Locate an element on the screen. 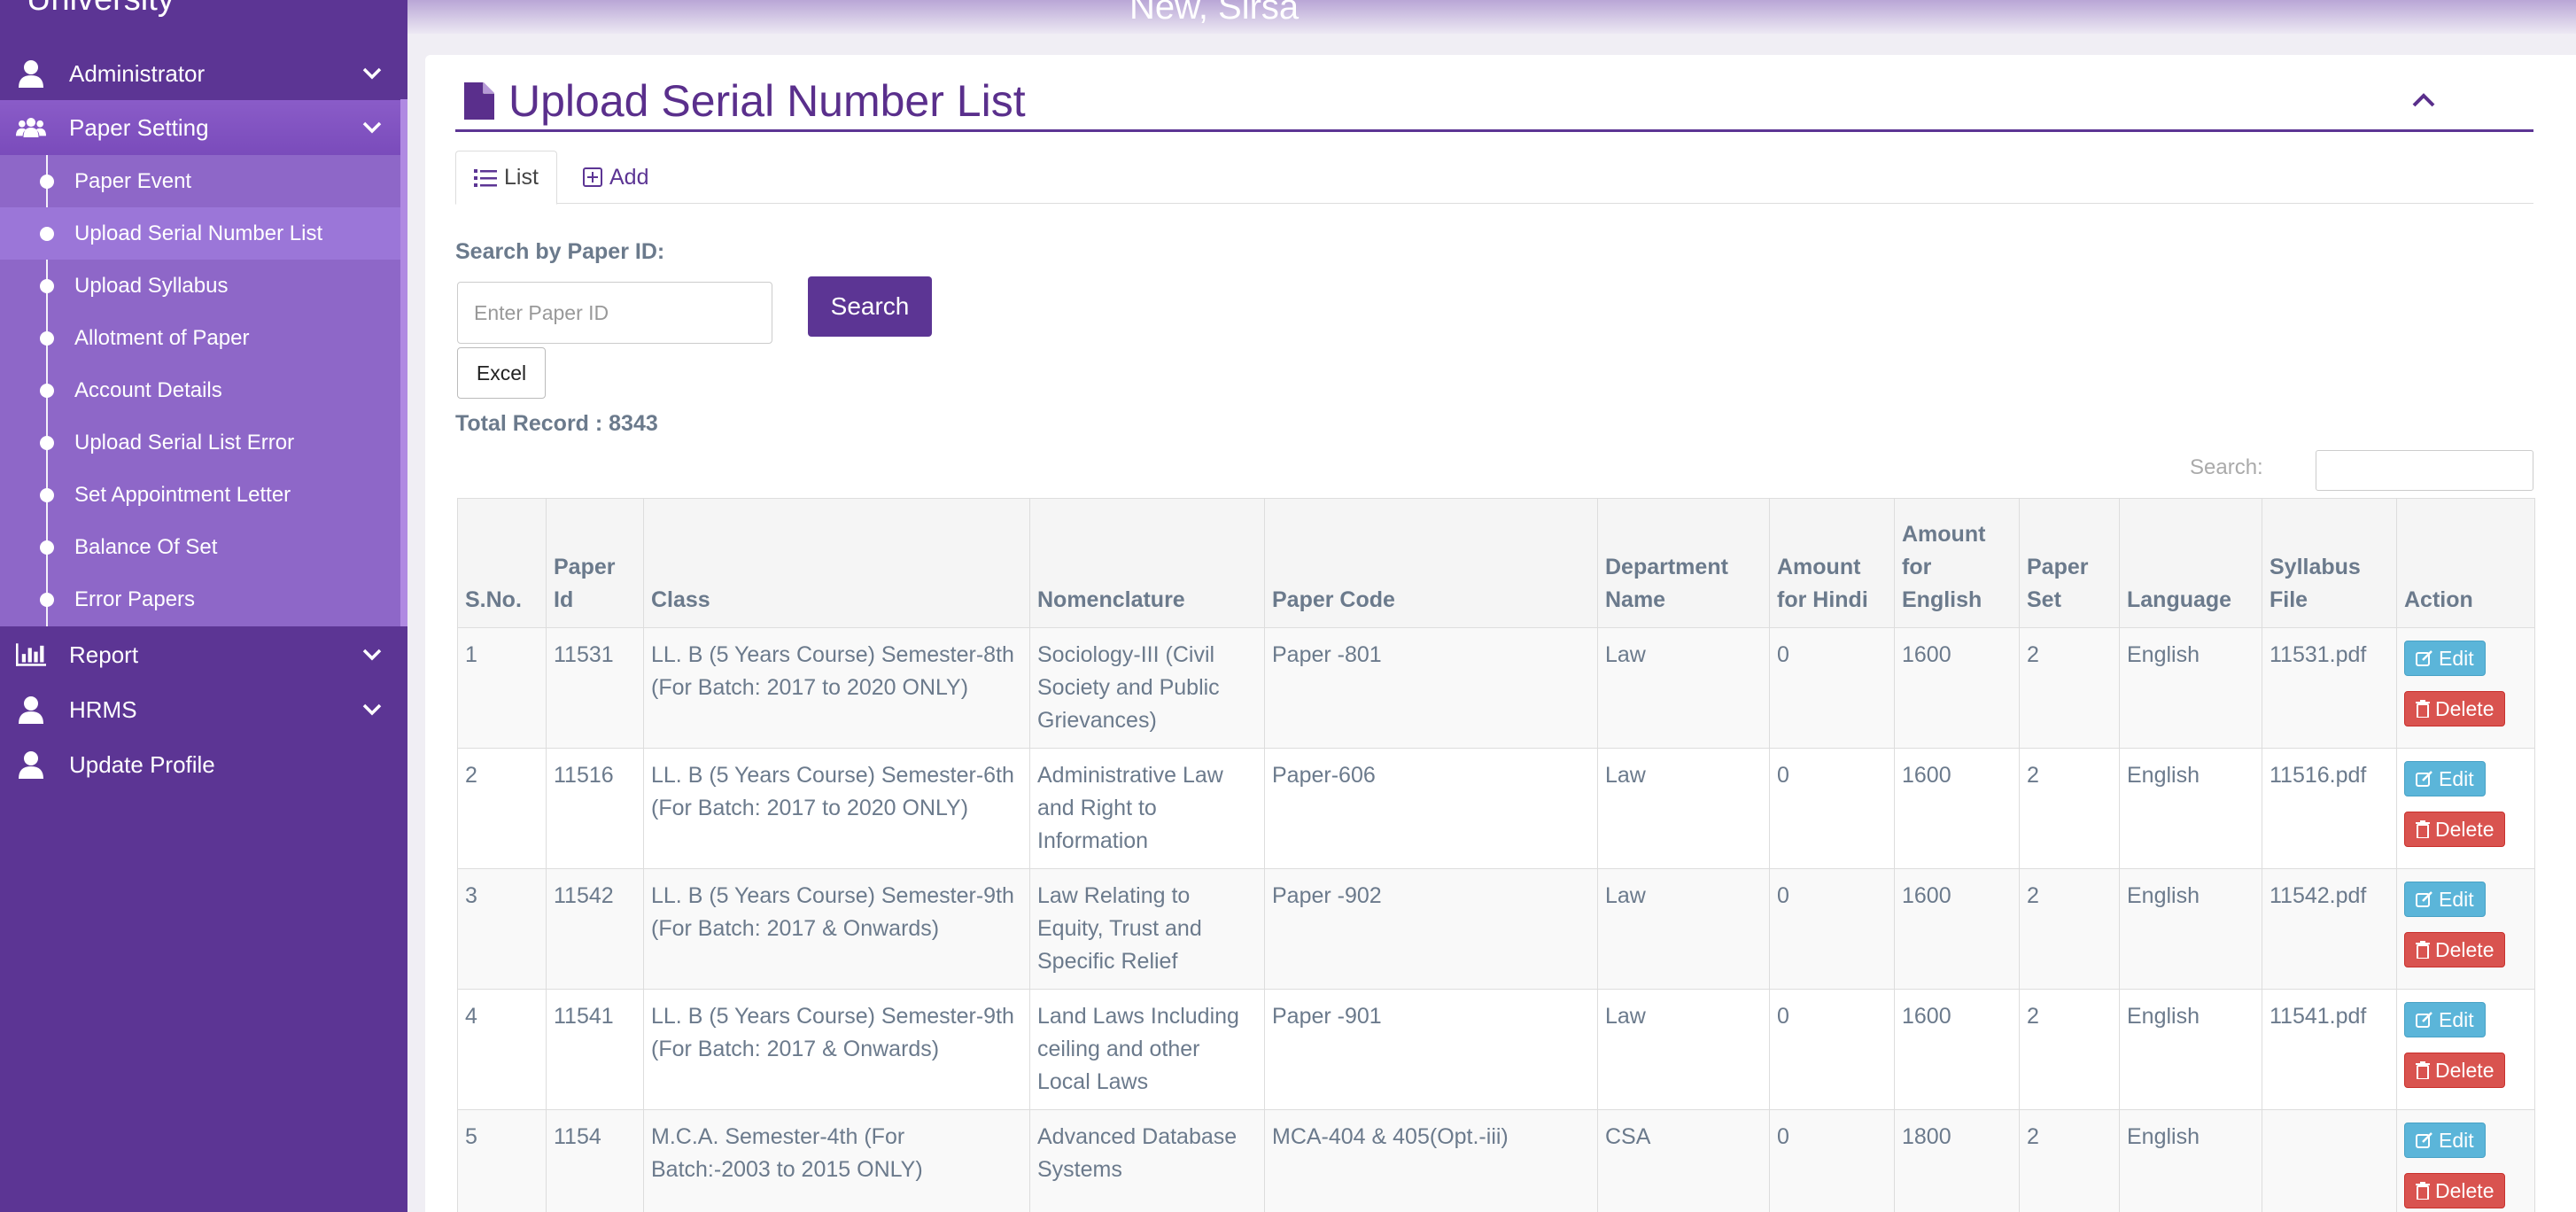  sidebar-item-administrator: Administrator is located at coordinates (203, 73).